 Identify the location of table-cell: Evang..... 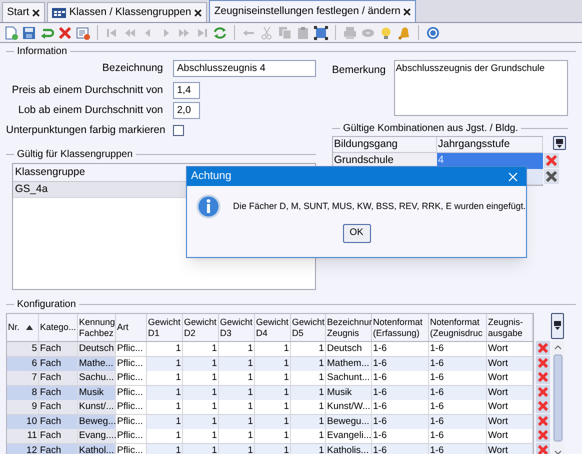
(97, 436).